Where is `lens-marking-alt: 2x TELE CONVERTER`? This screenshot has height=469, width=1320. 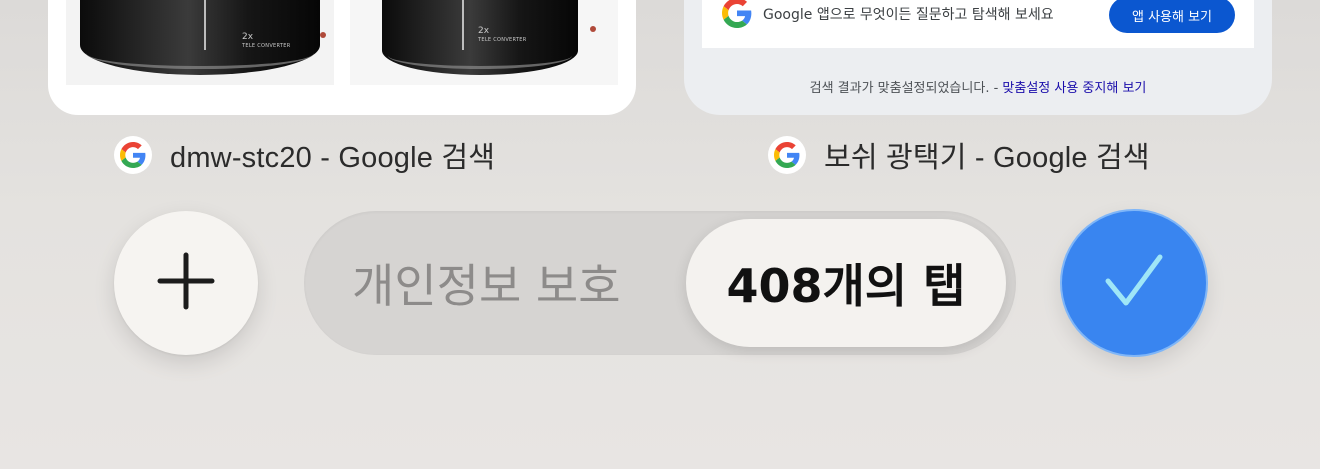 lens-marking-alt: 2x TELE CONVERTER is located at coordinates (502, 35).